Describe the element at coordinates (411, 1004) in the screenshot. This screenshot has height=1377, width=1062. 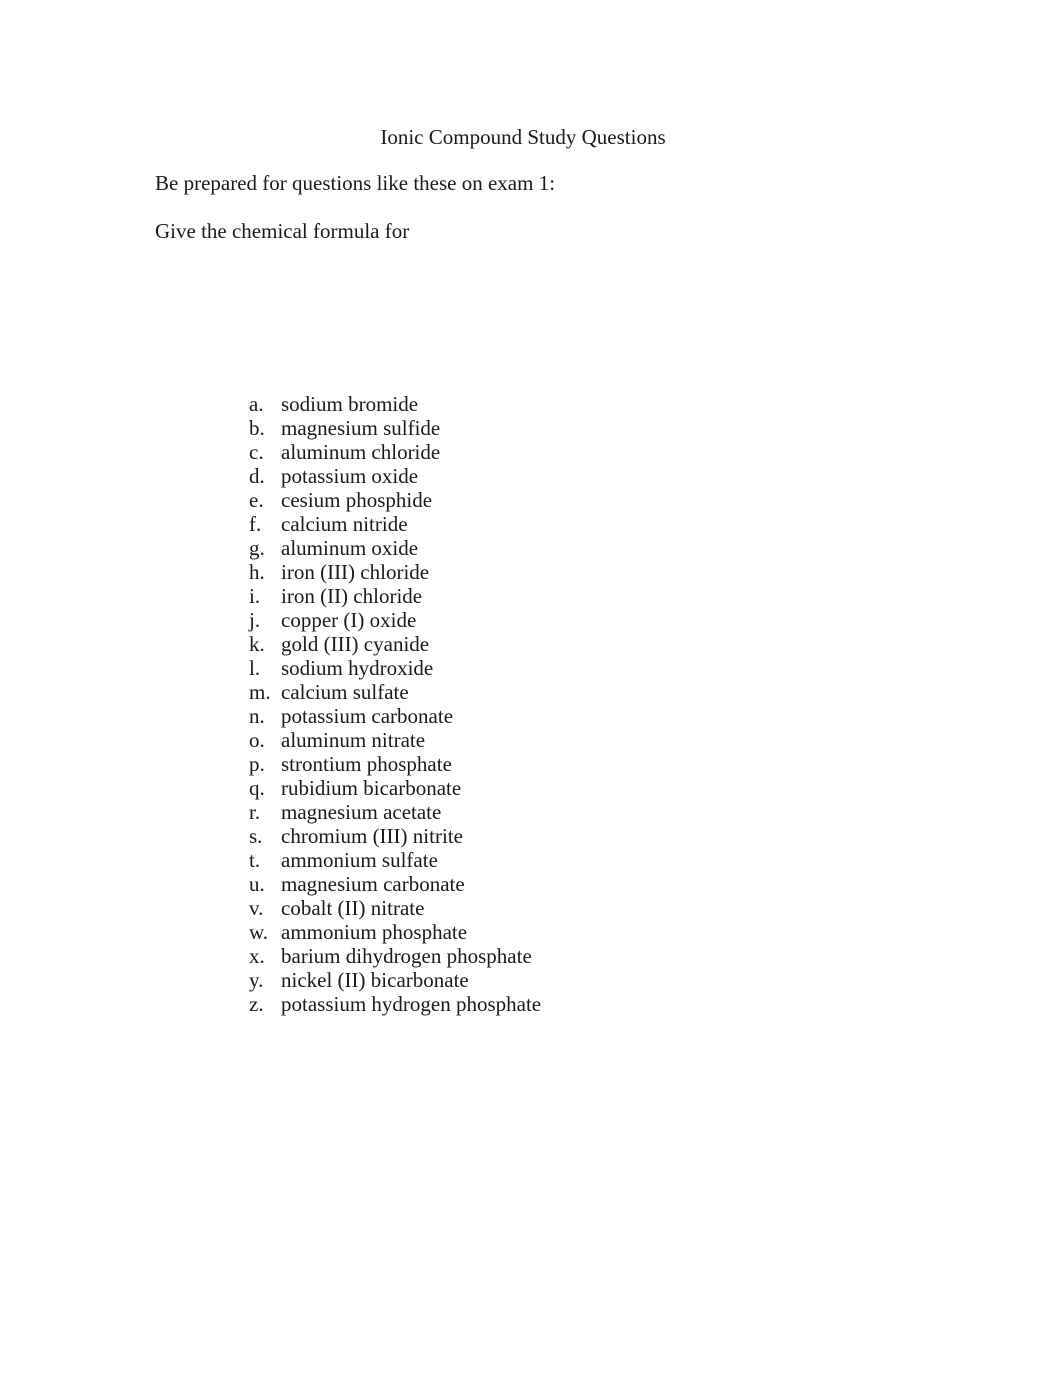
I see `list-item-label: potassium hydrogen phosphate` at that location.